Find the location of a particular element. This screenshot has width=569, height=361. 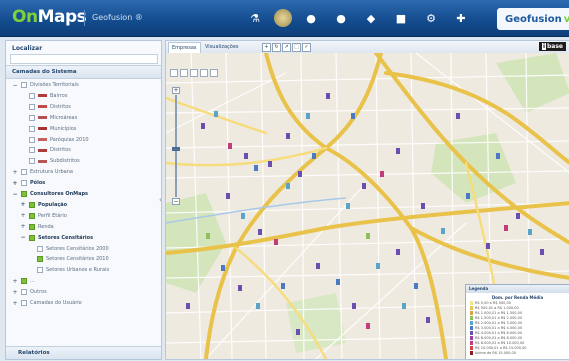

info-tool is located at coordinates (204, 73).